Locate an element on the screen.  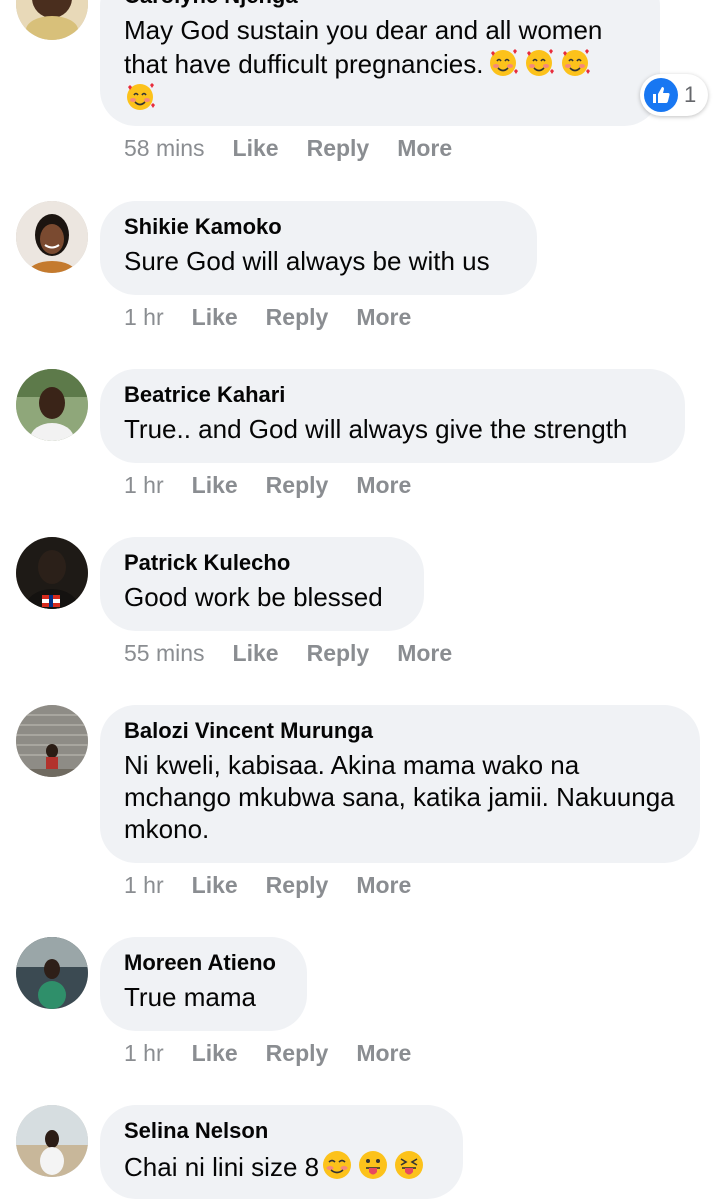
comment-text: Good work be blessed is located at coordinates (253, 597).